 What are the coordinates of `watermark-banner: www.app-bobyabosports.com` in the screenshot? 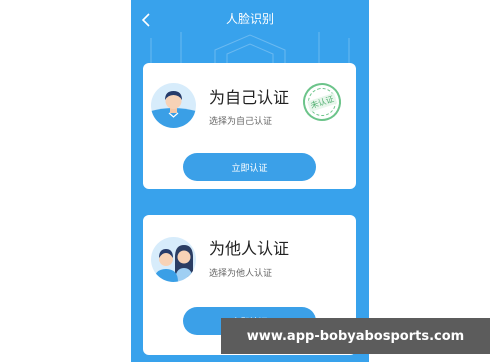 It's located at (355, 336).